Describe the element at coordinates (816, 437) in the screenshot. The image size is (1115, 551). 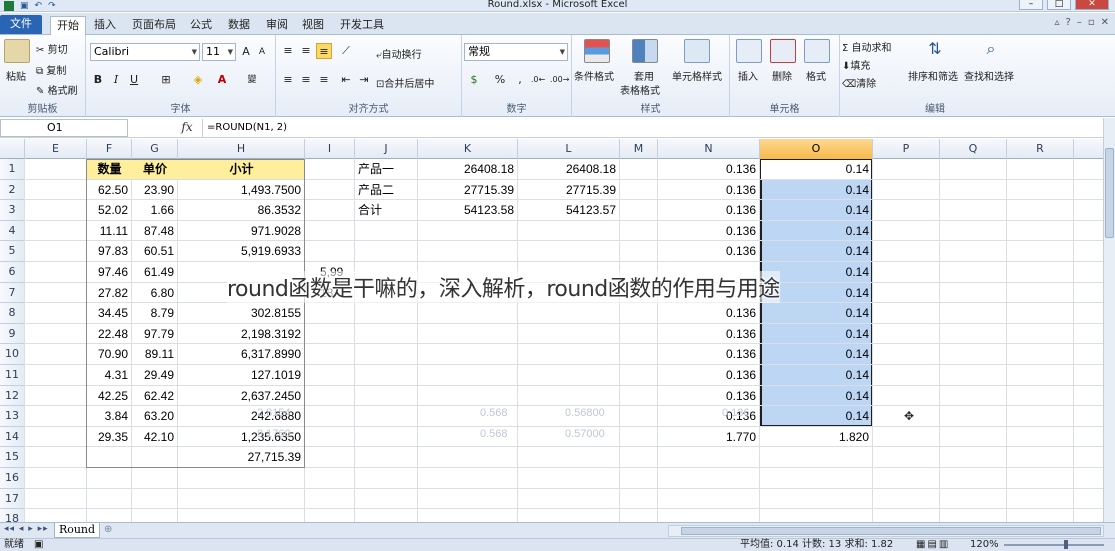
I see `cell-o-total: 1.820` at that location.